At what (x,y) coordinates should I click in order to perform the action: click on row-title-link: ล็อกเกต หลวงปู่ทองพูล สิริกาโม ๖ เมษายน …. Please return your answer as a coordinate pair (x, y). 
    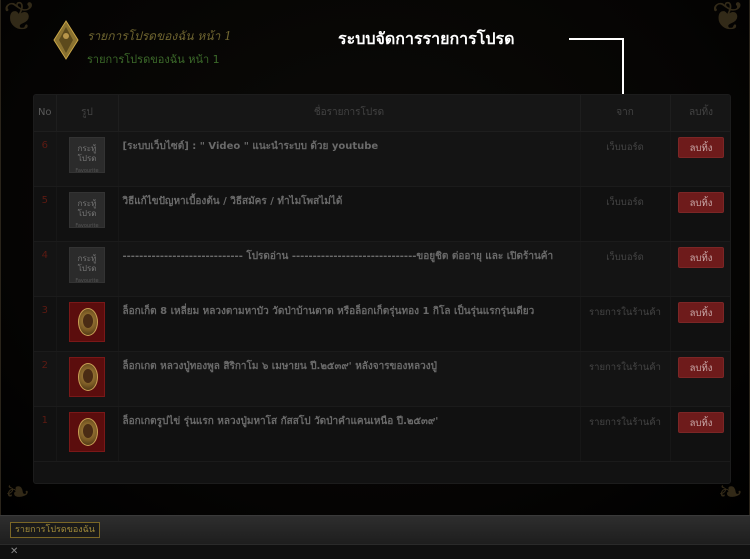
    Looking at the image, I should click on (349, 379).